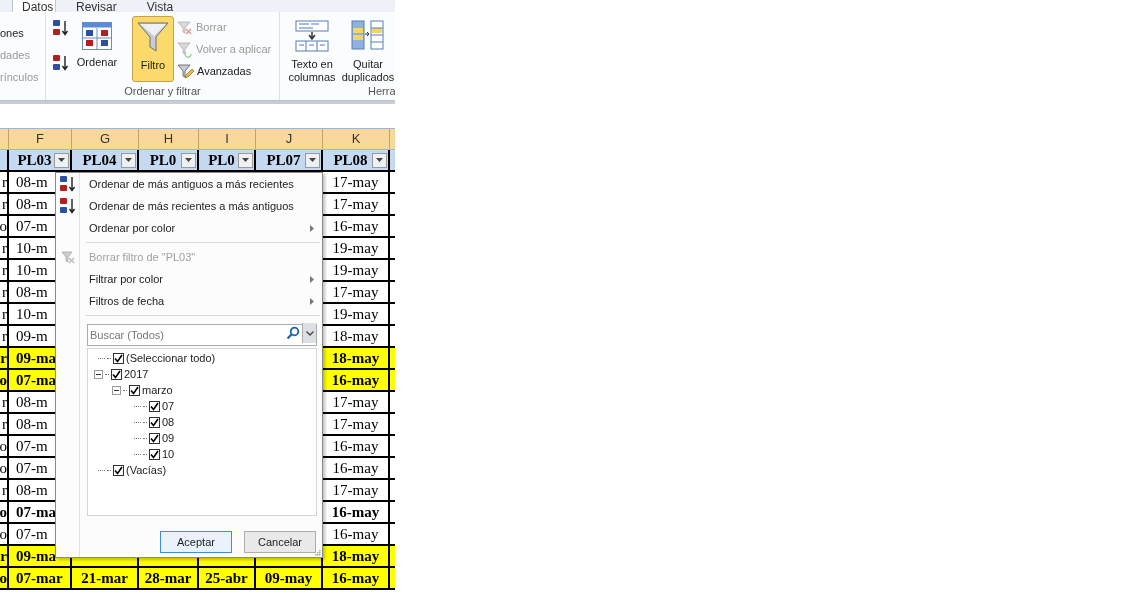  I want to click on menu-item: Ordenar de más recientes a más antiguos, so click(189, 206).